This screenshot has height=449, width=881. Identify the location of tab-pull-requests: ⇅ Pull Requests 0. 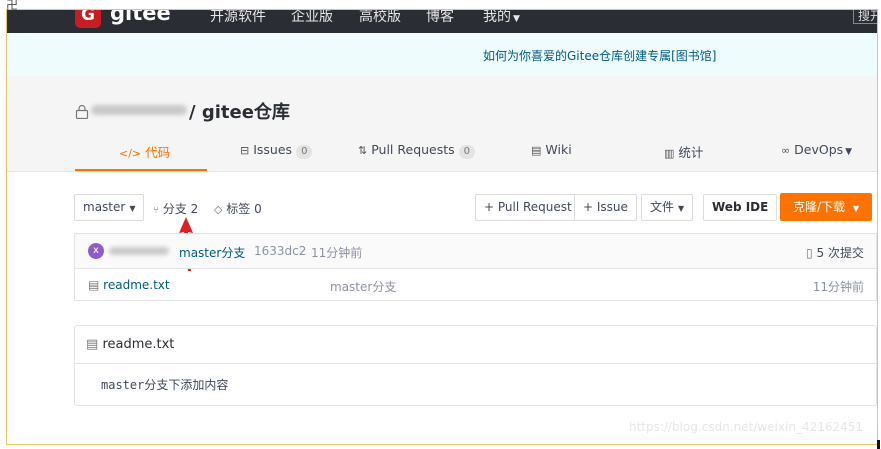
(417, 156).